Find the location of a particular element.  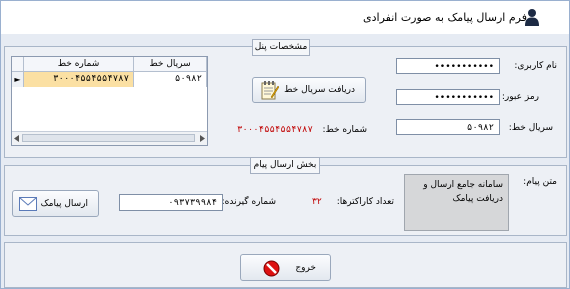

exit-icon is located at coordinates (271, 268).